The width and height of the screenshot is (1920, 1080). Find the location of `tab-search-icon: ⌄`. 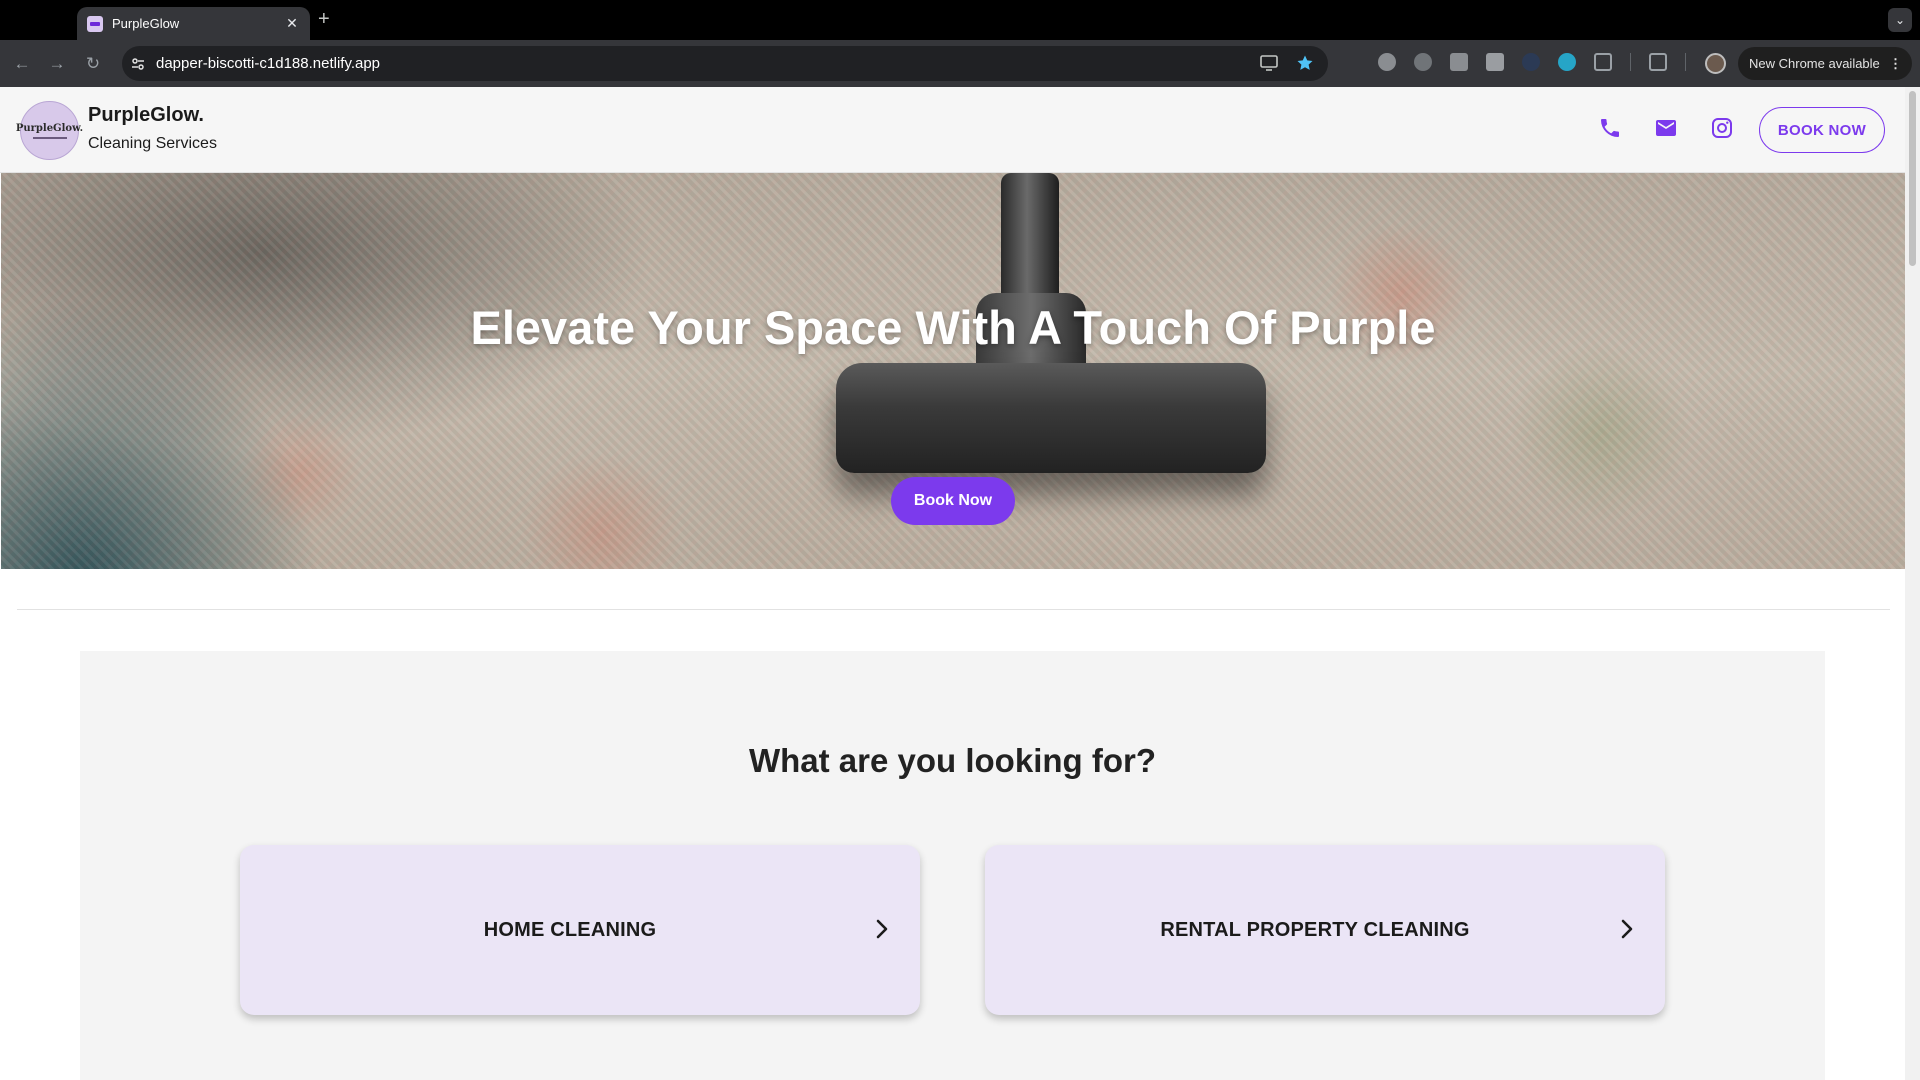

tab-search-icon: ⌄ is located at coordinates (1900, 20).